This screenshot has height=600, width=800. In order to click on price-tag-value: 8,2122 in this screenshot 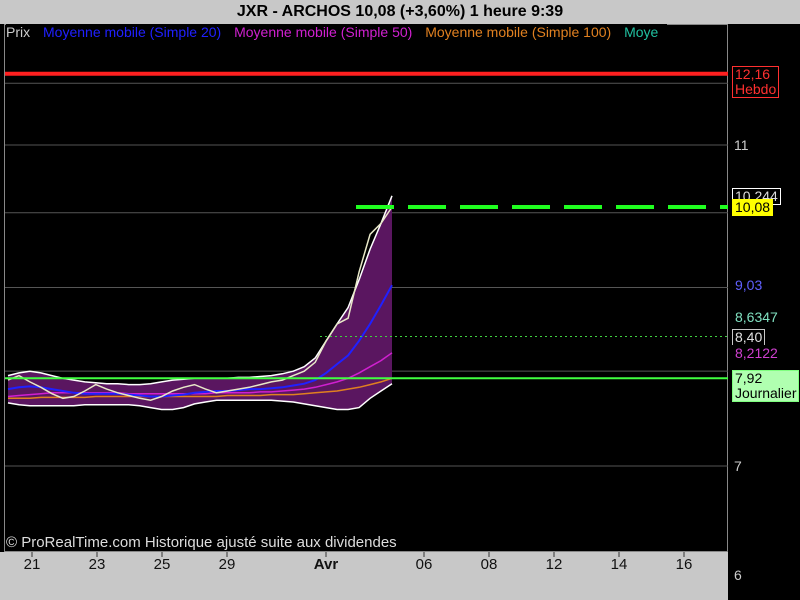, I will do `click(756, 352)`.